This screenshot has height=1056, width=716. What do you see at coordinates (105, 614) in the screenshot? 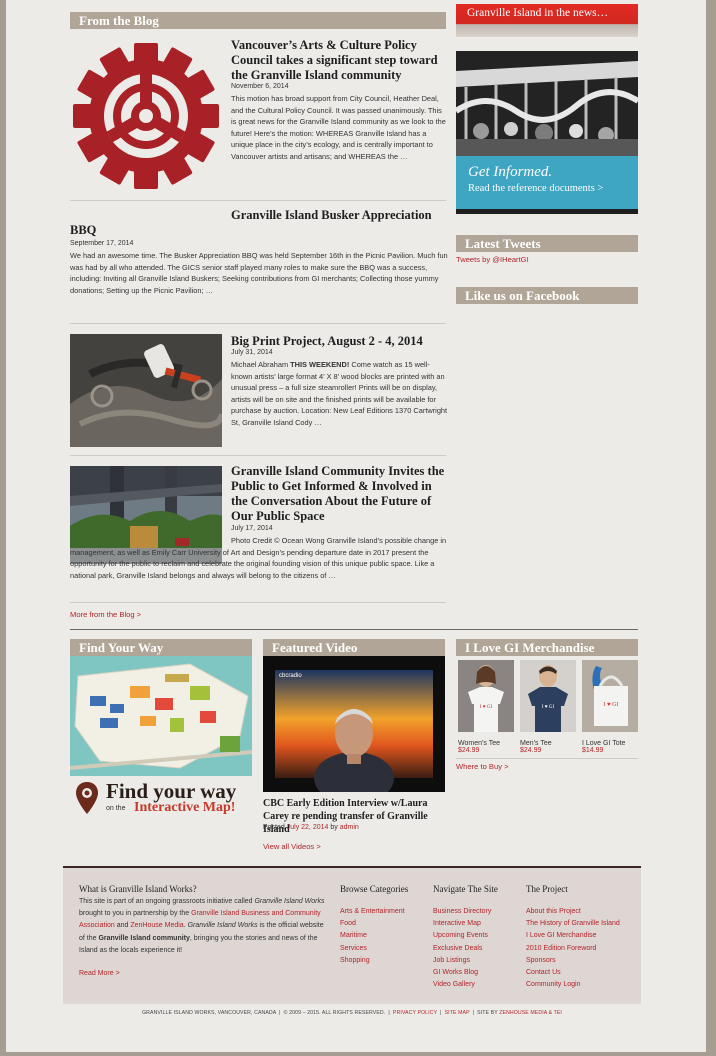
I see `more-from-blog-link: More from the Blog >` at bounding box center [105, 614].